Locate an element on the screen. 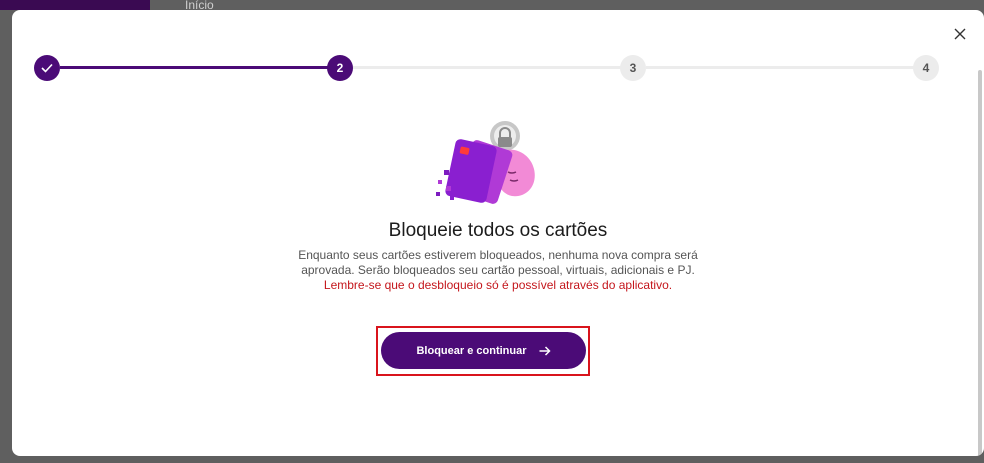 This screenshot has height=463, width=984. step-2-label: 2 is located at coordinates (340, 68).